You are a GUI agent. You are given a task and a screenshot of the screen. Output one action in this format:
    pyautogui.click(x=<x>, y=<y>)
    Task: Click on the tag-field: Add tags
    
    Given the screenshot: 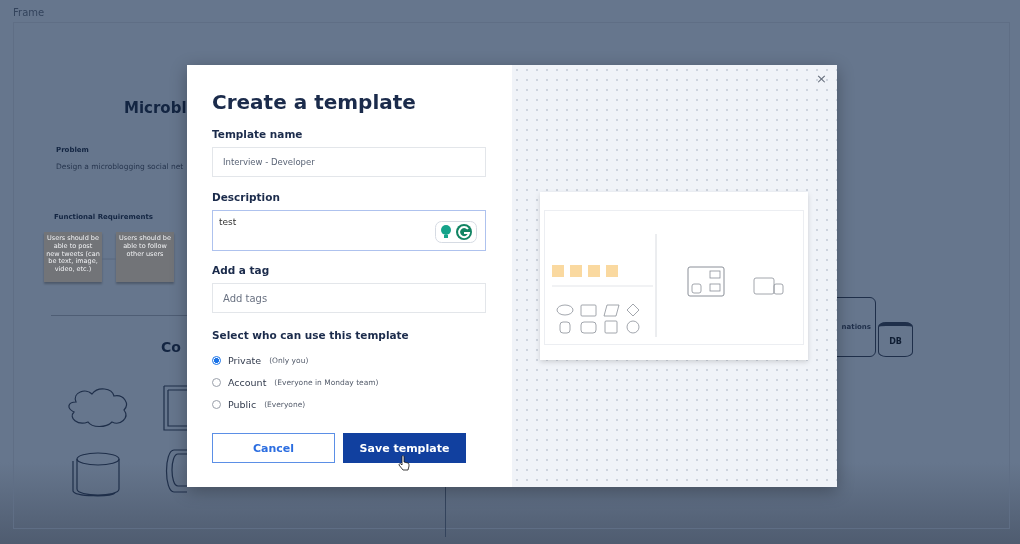 What is the action you would take?
    pyautogui.click(x=349, y=298)
    